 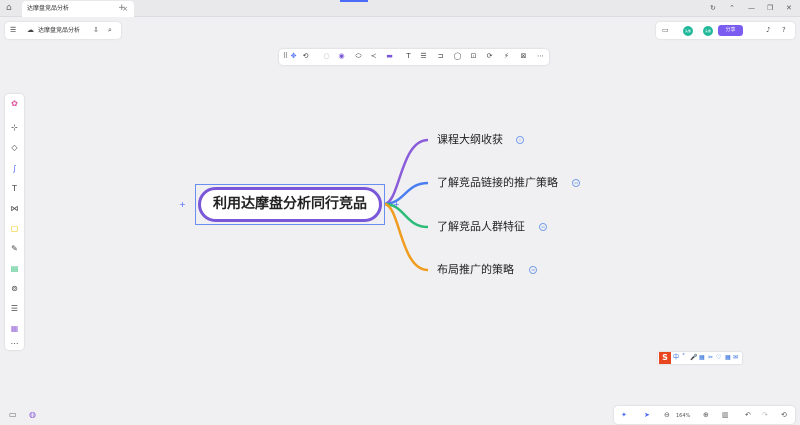 I want to click on line-style-icon: ▬, so click(x=389, y=56).